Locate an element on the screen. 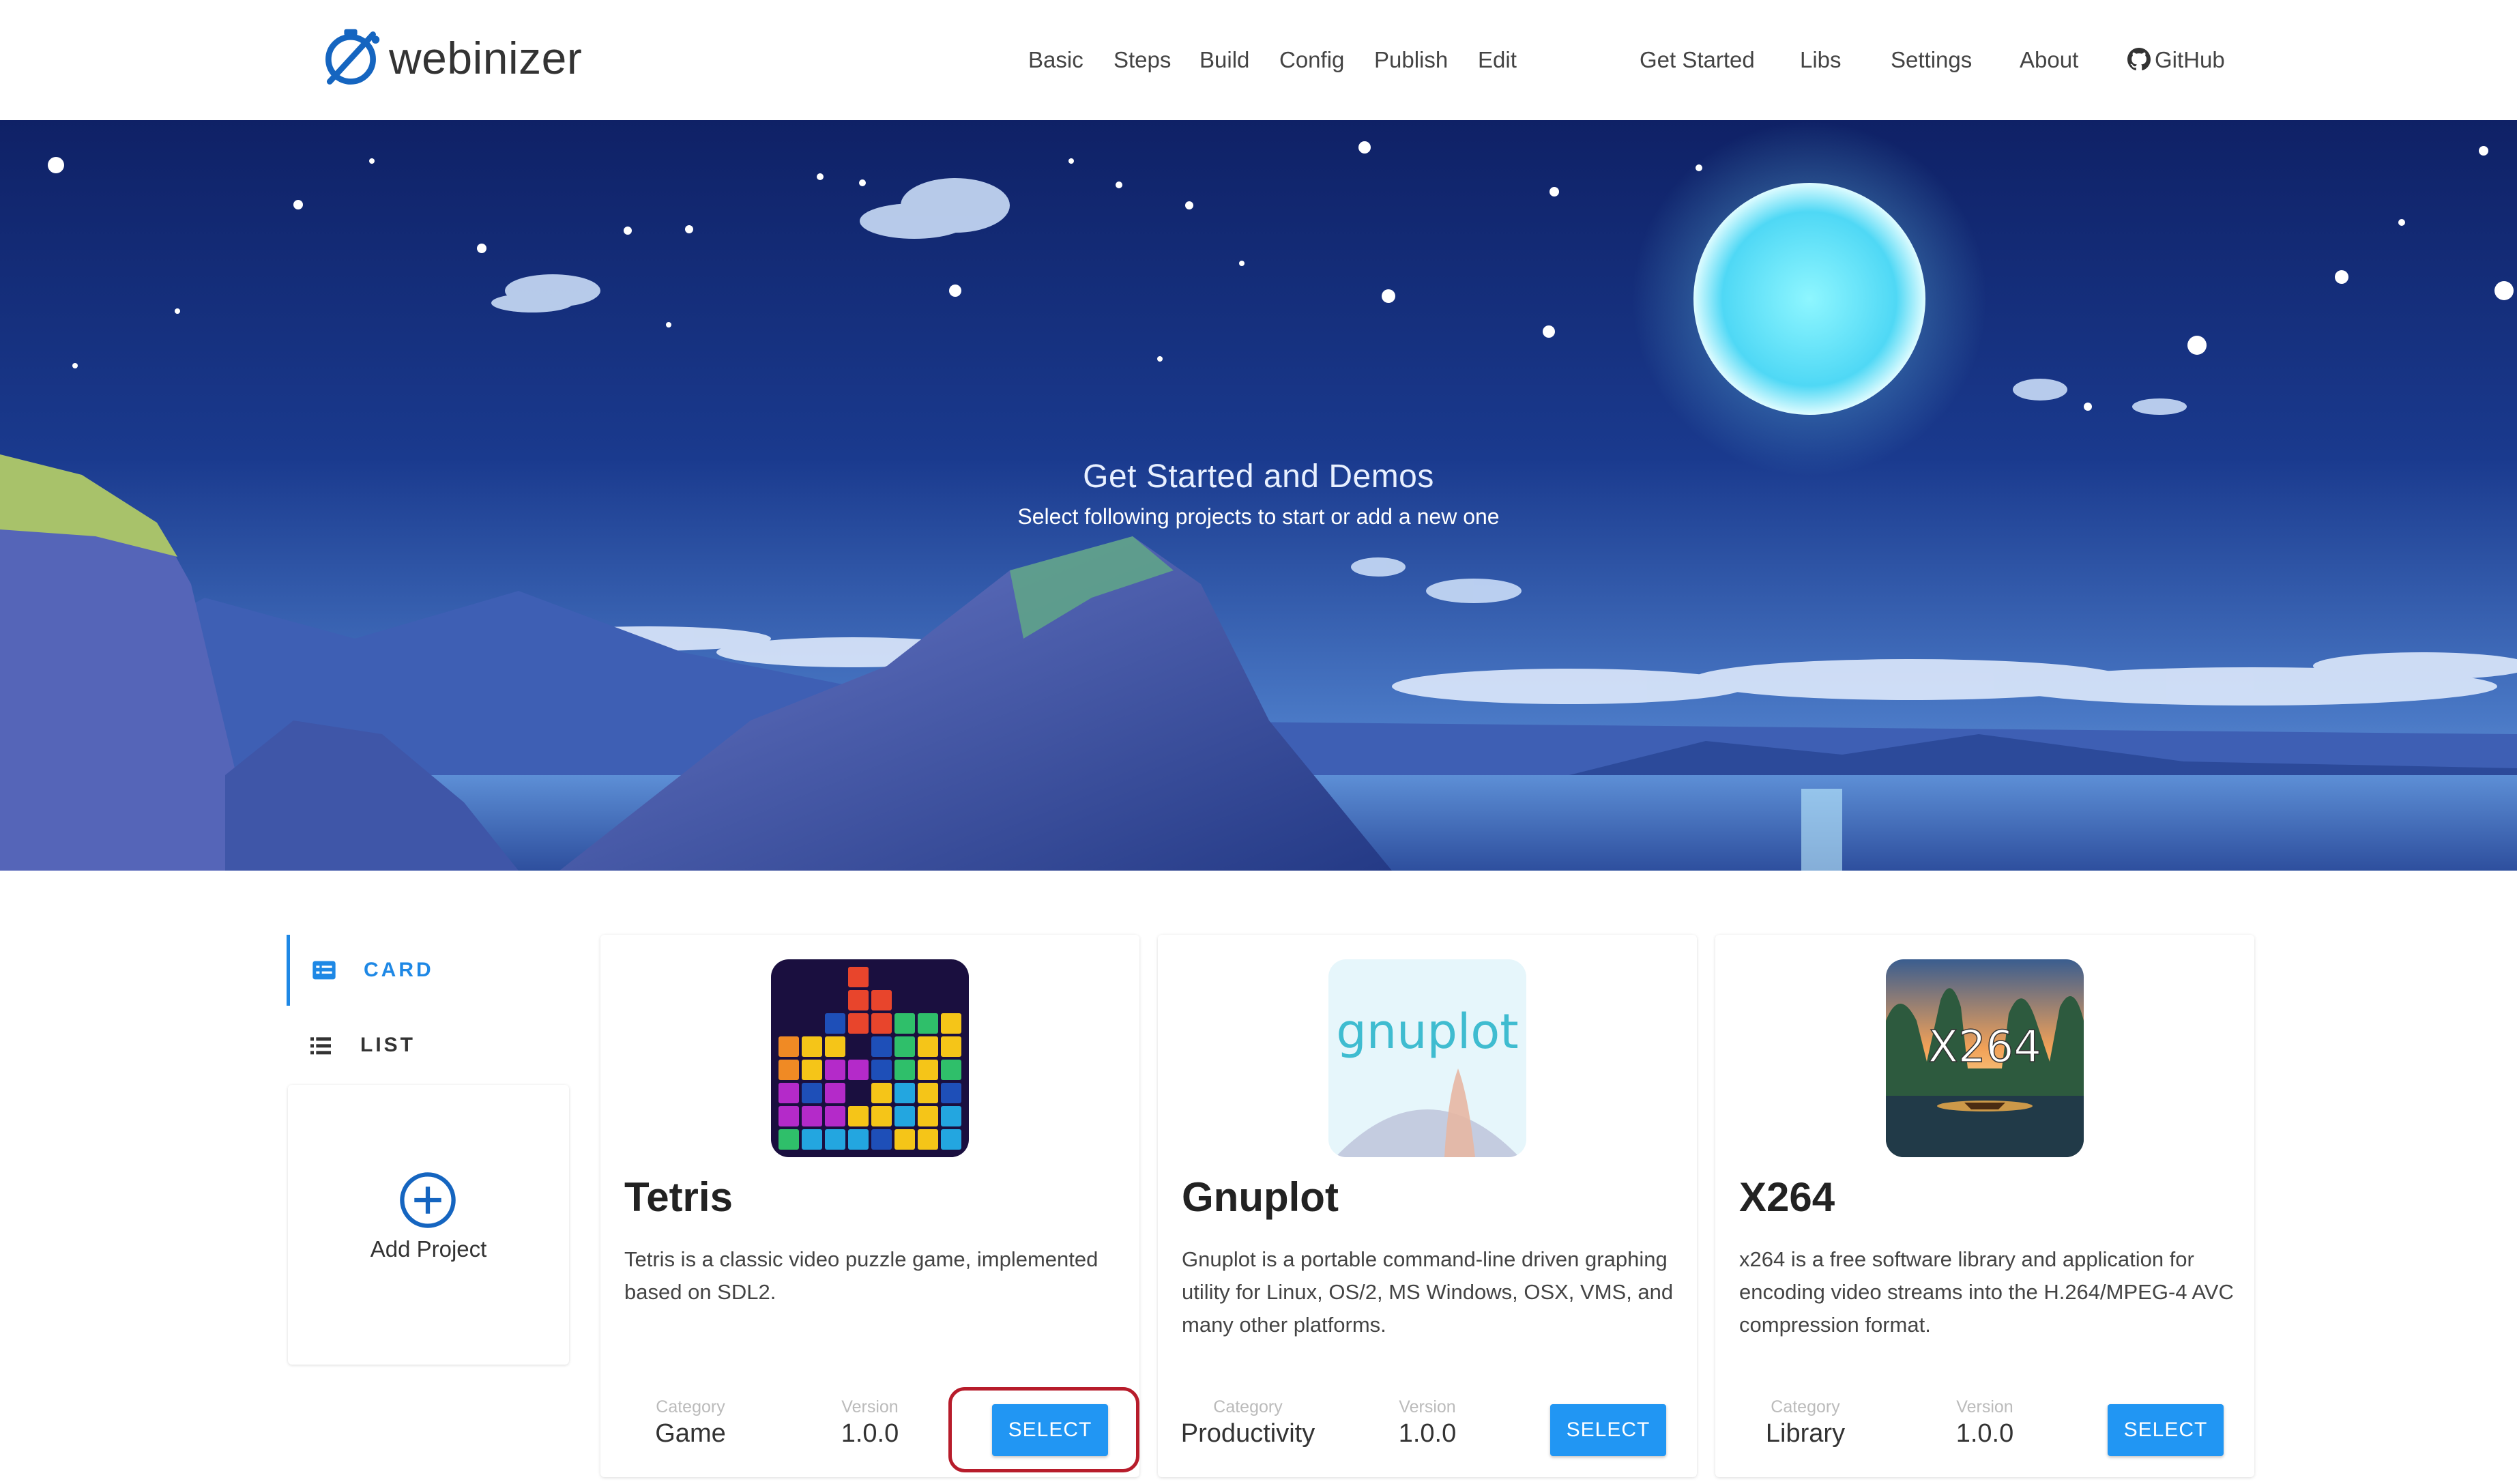 The width and height of the screenshot is (2517, 1484). hero-title: Get Started and Demos is located at coordinates (1258, 477).